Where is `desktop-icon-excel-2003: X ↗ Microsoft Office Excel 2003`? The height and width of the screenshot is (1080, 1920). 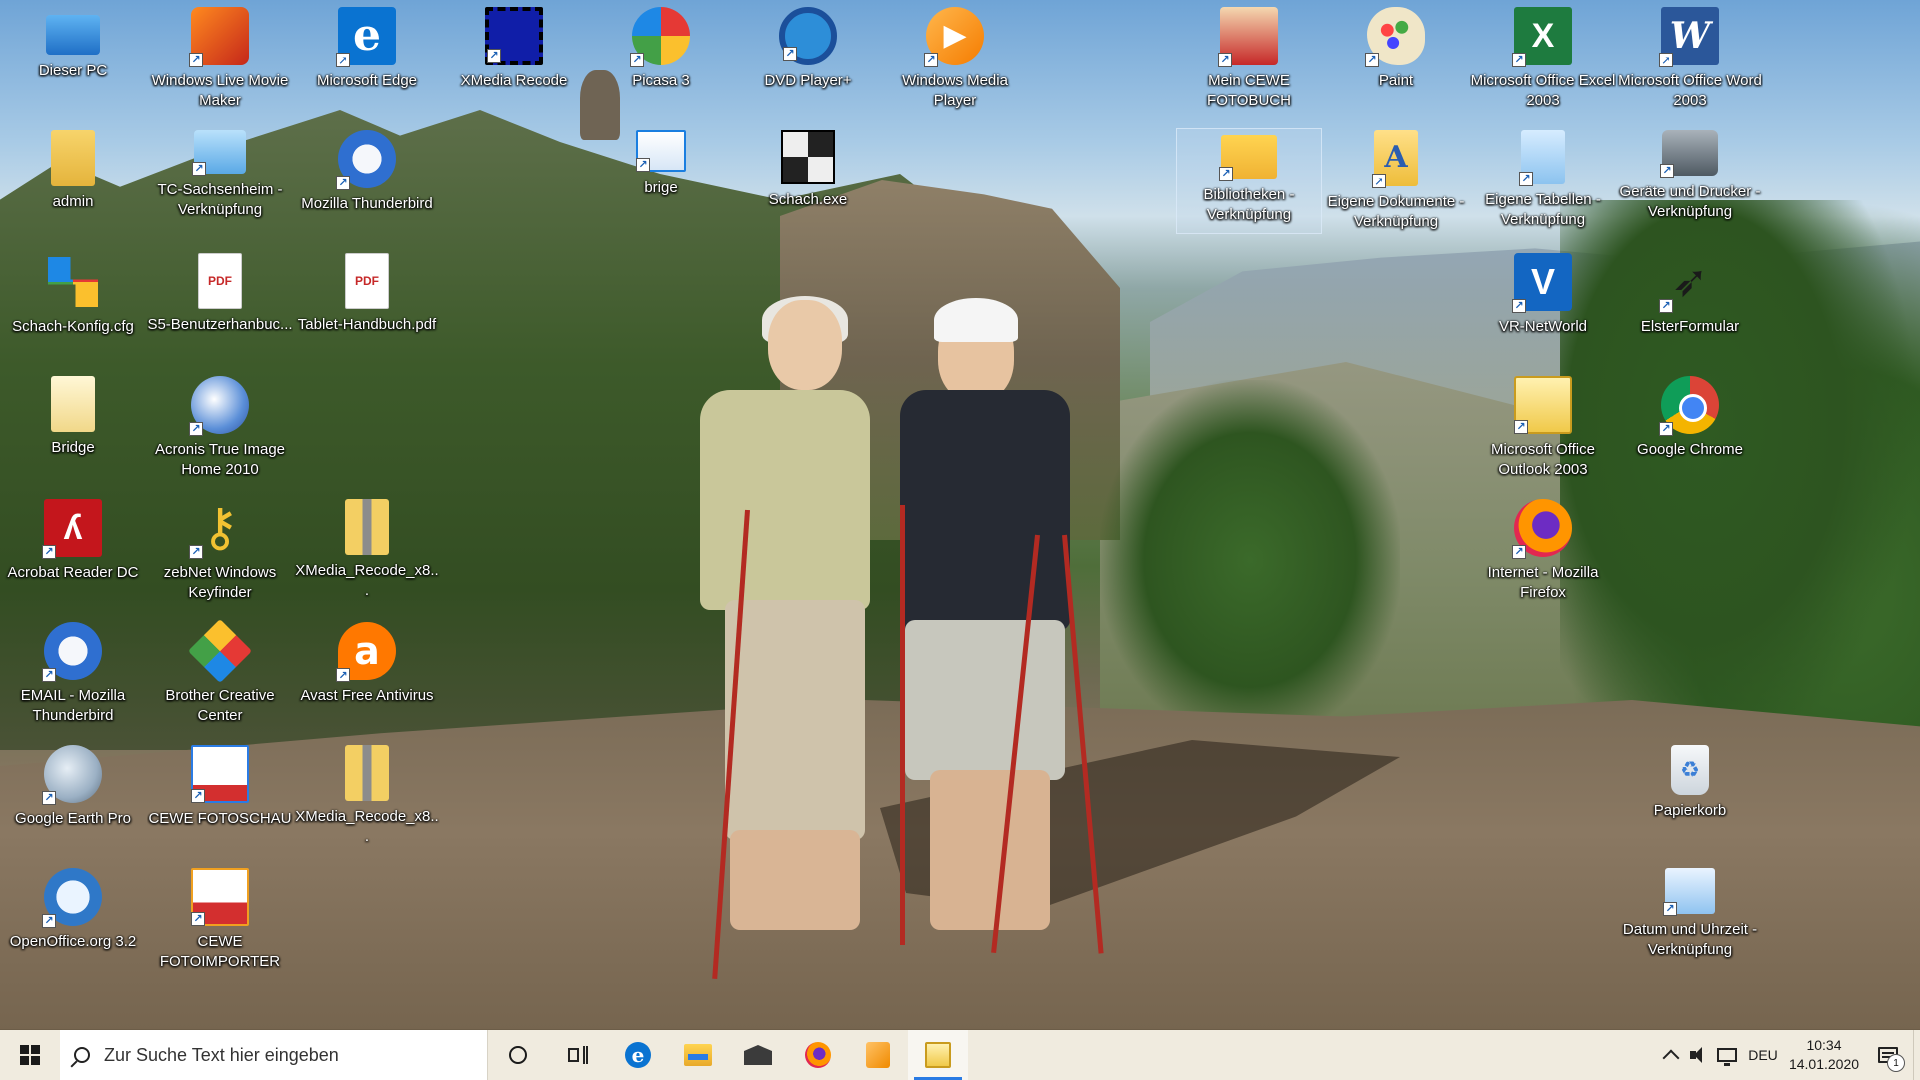 desktop-icon-excel-2003: X ↗ Microsoft Office Excel 2003 is located at coordinates (1543, 59).